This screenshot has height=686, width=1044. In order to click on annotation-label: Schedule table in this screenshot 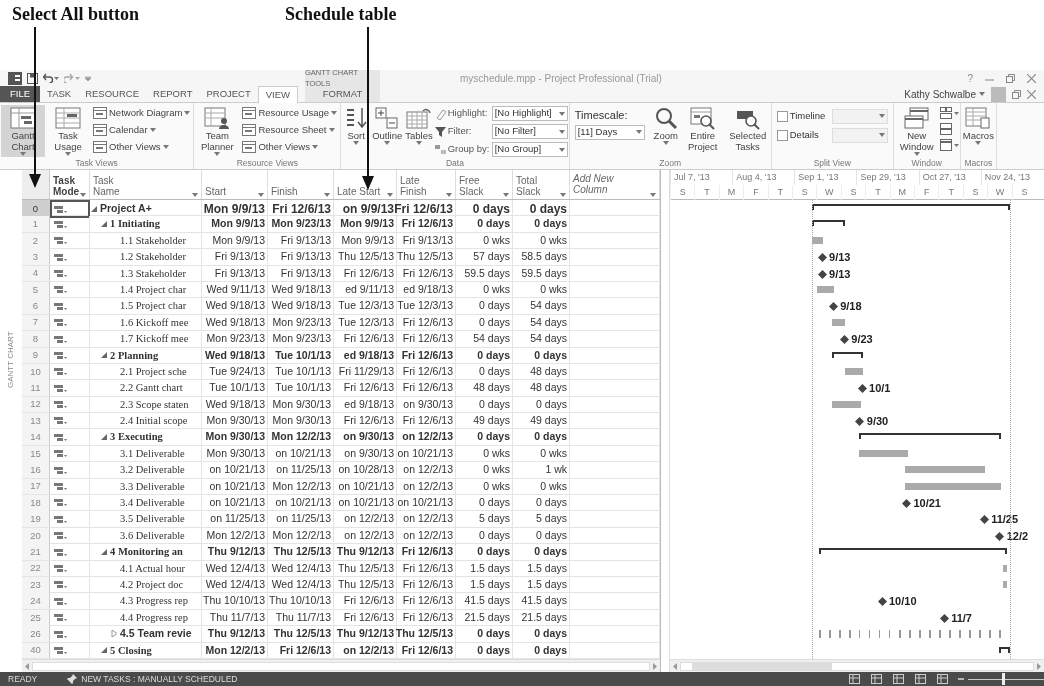, I will do `click(341, 14)`.